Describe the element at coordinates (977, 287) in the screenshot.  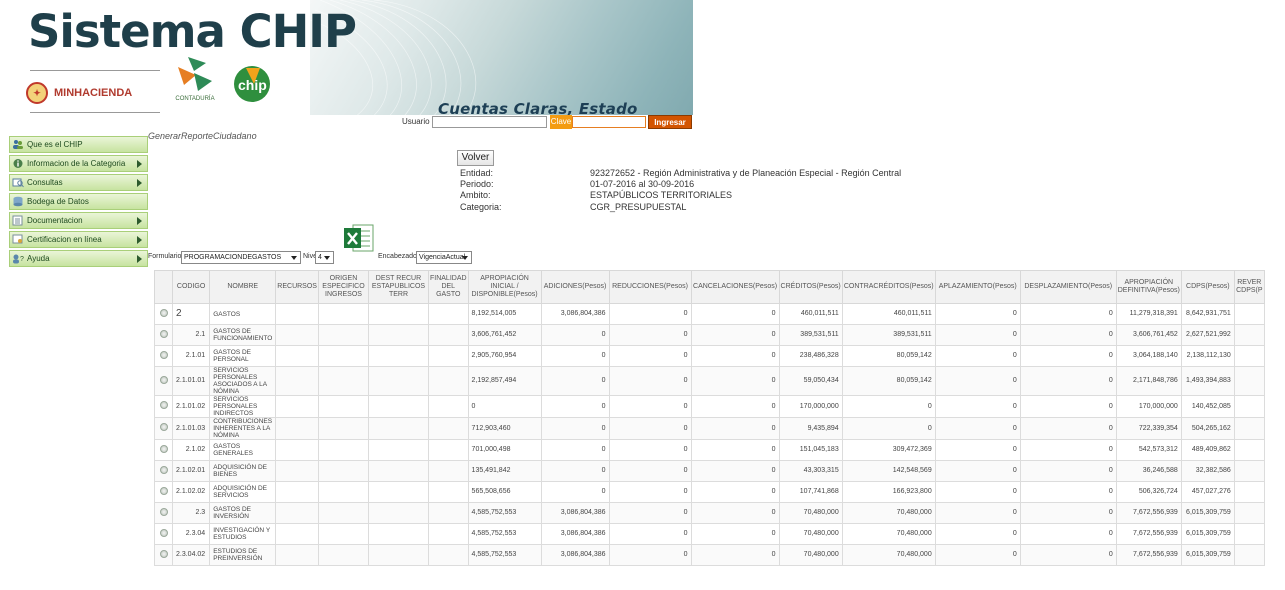
I see `column-header: APLAZAMIENTO(Pesos)` at that location.